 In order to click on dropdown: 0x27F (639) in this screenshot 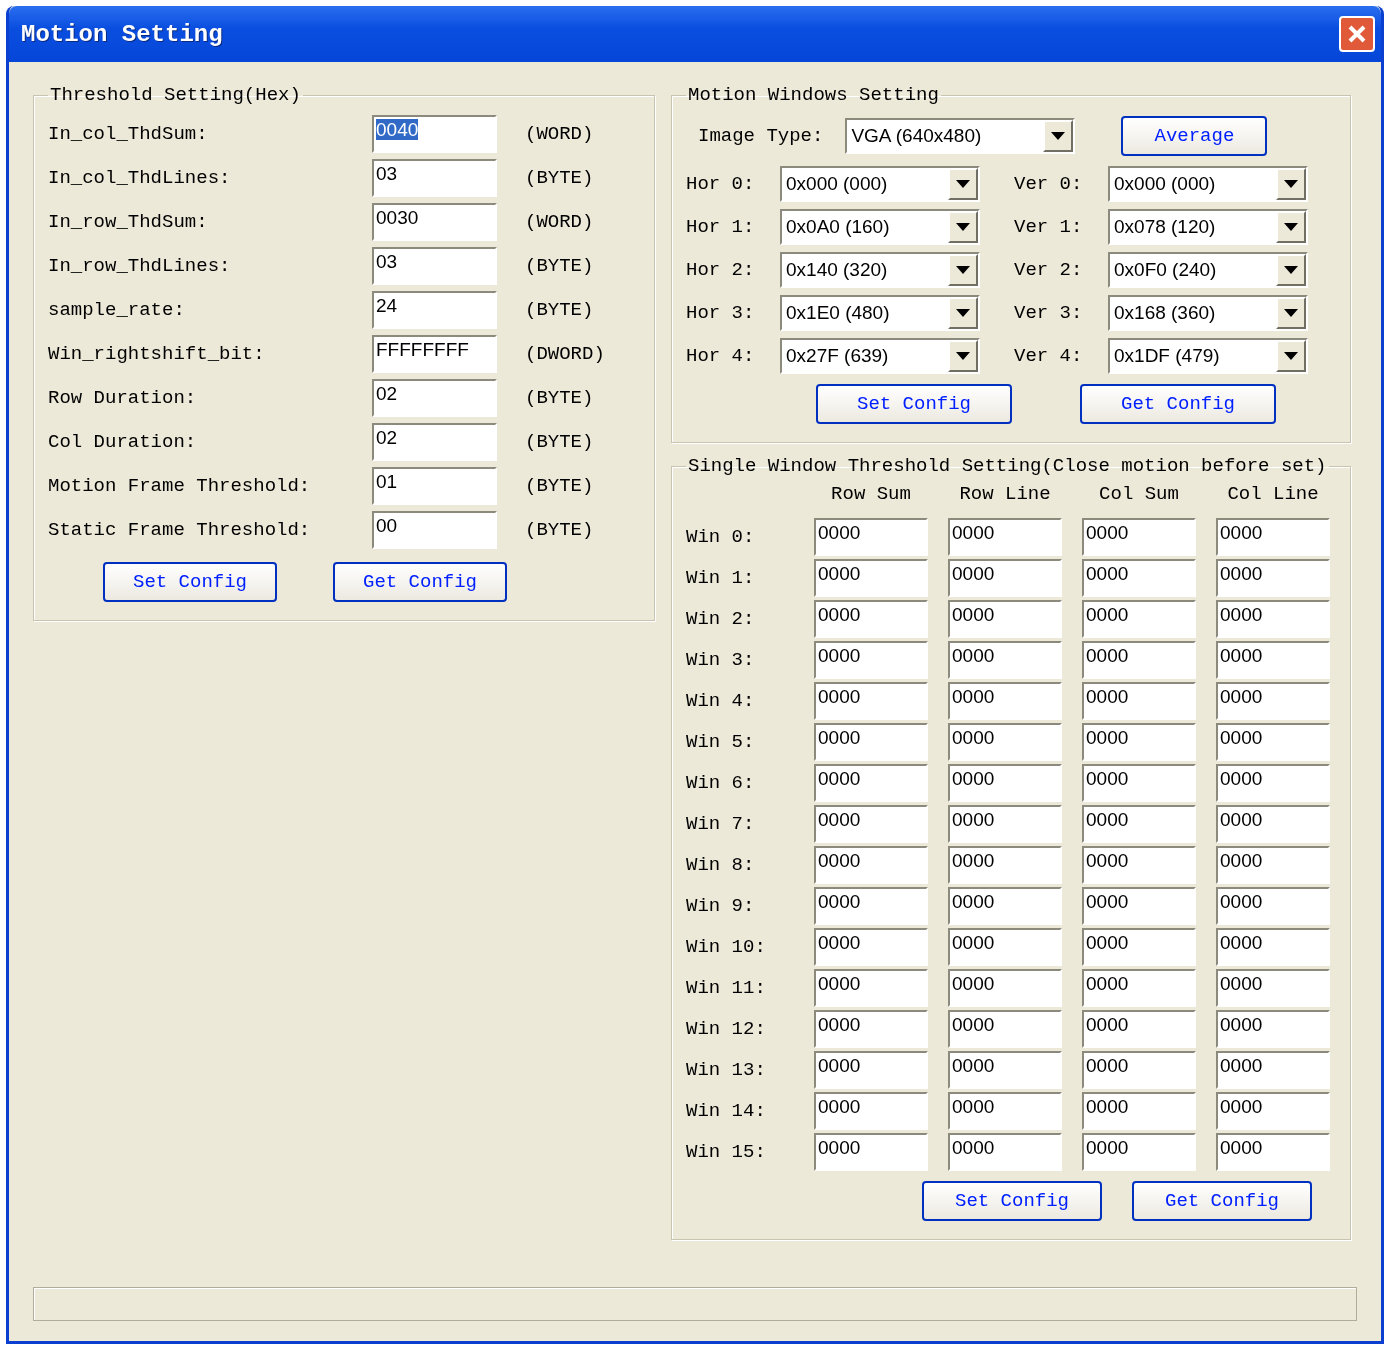, I will do `click(880, 356)`.